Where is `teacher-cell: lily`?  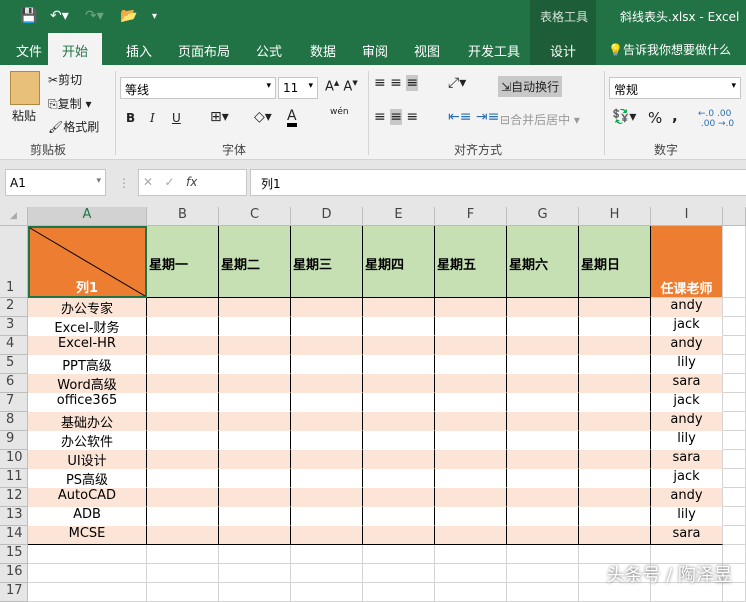
teacher-cell: lily is located at coordinates (687, 364).